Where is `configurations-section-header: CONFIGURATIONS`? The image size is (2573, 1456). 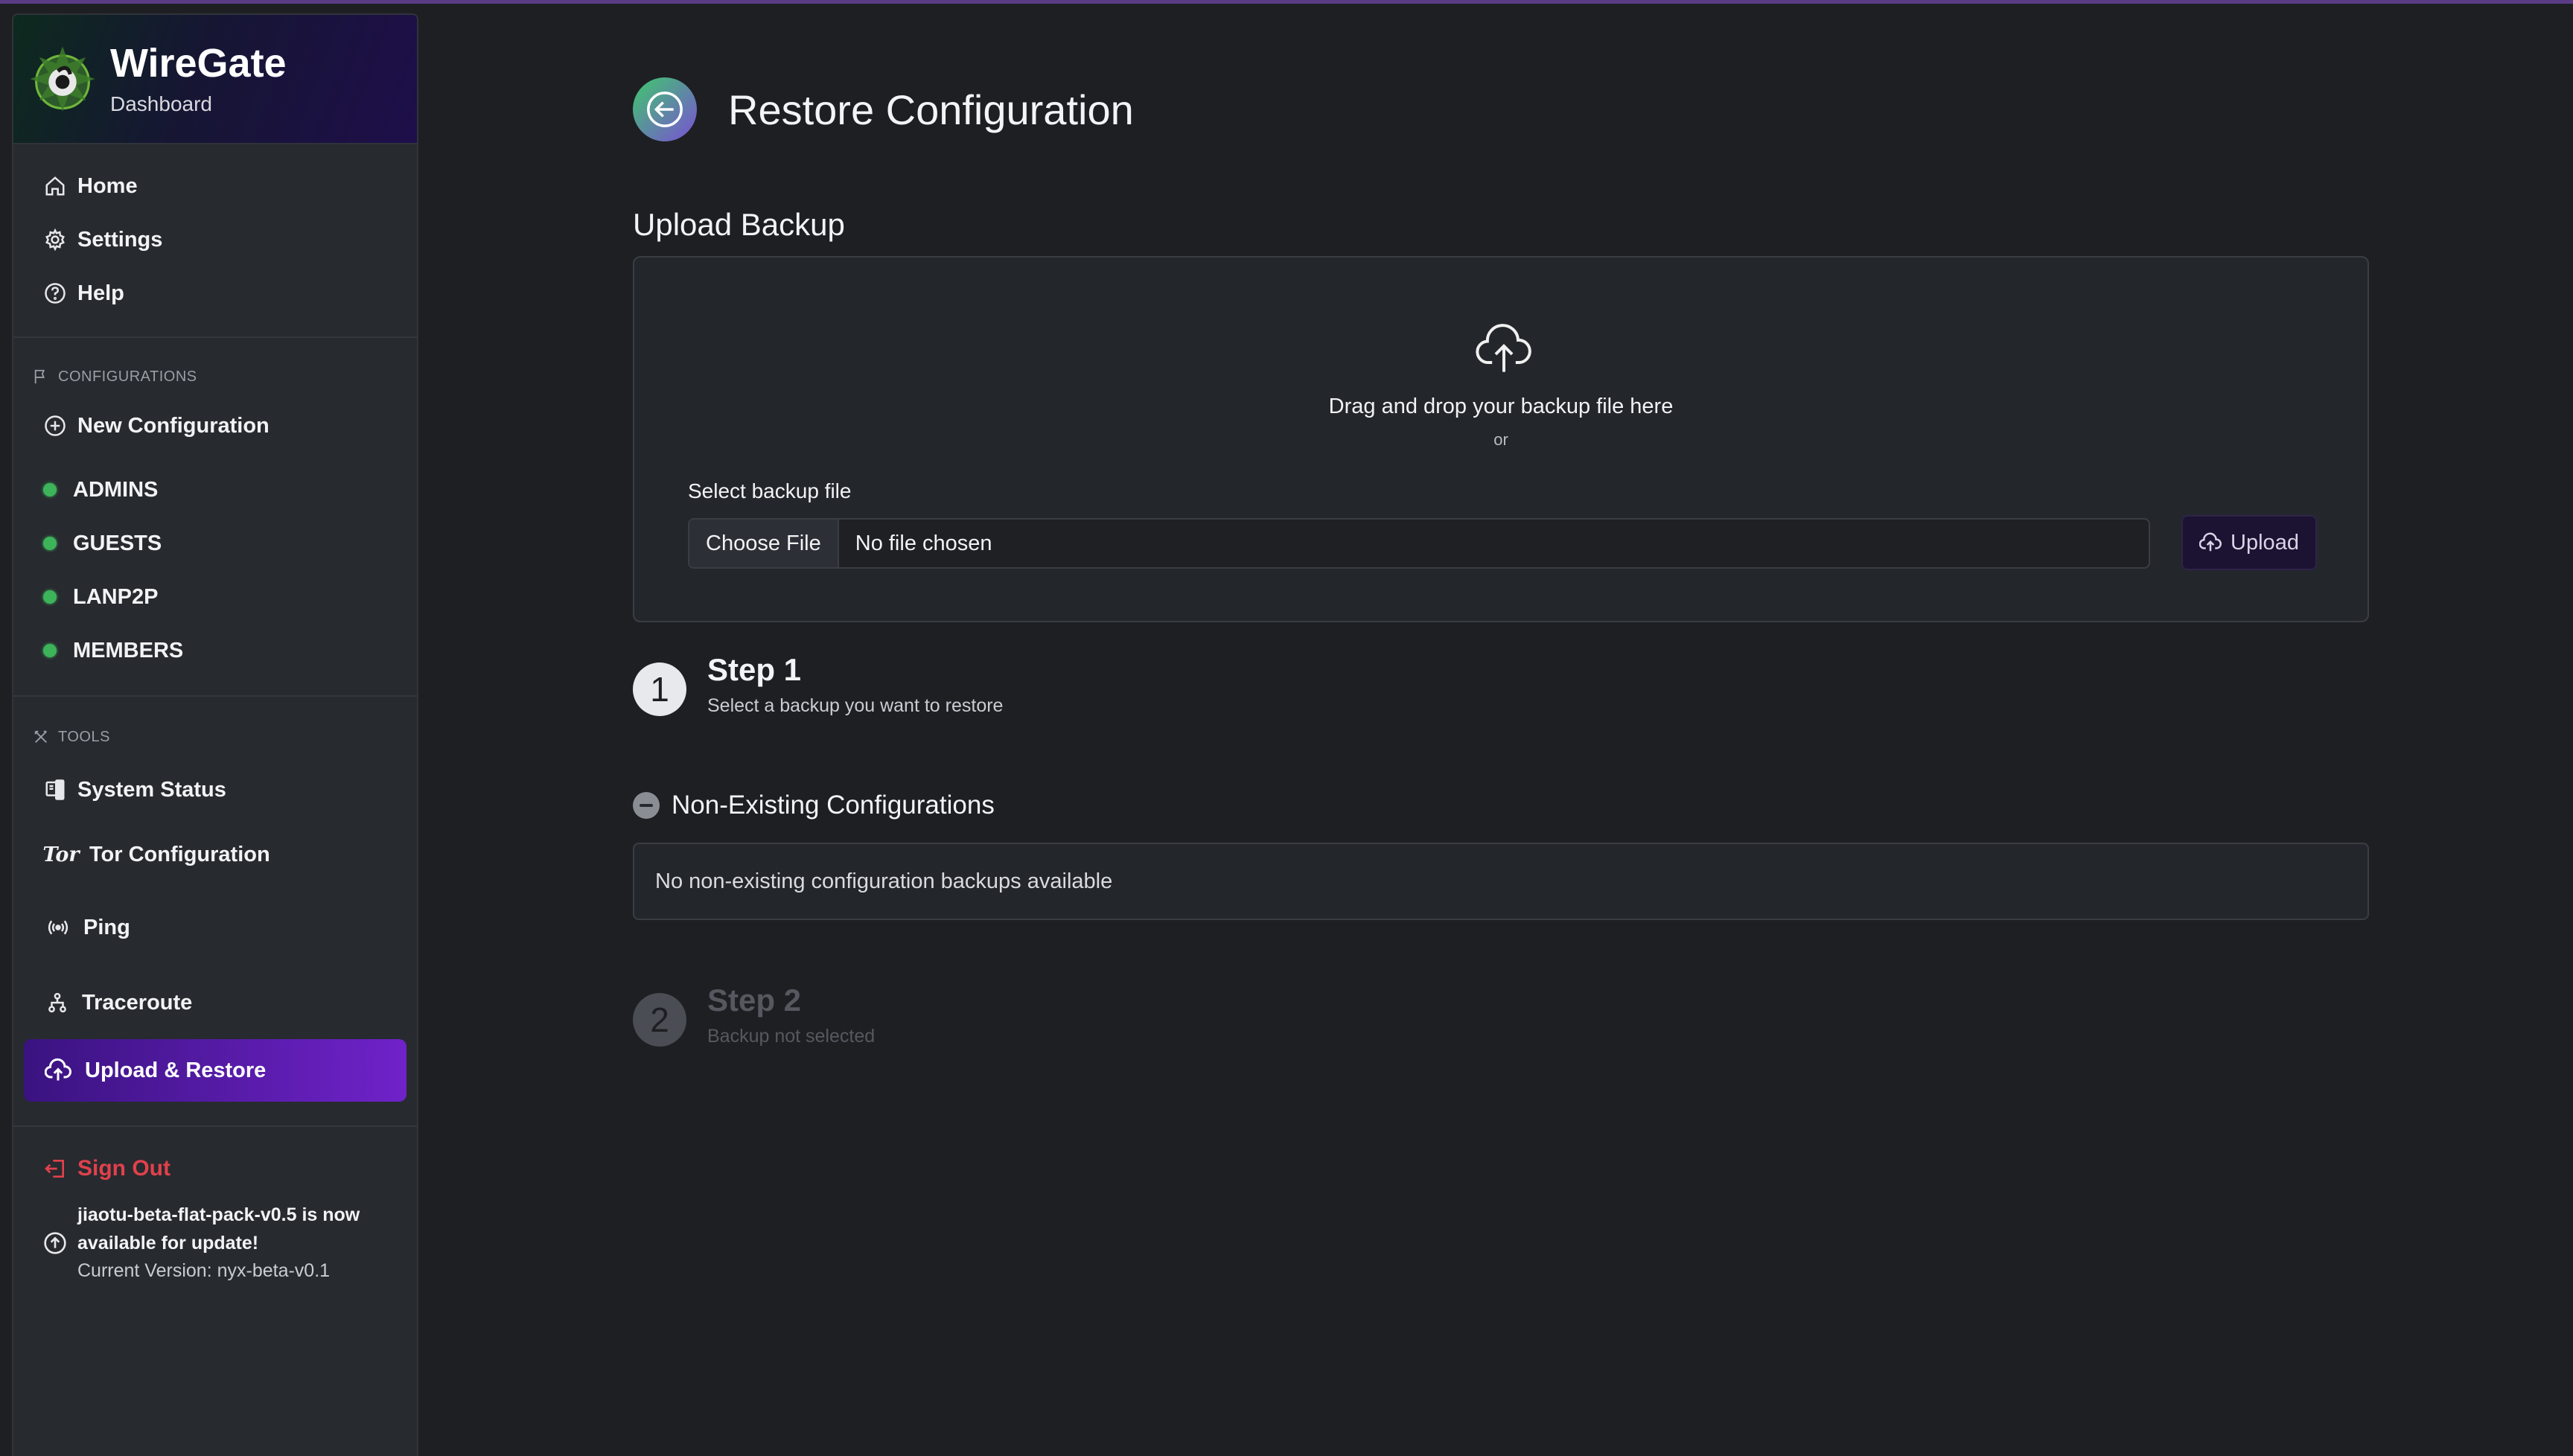
configurations-section-header: CONFIGURATIONS is located at coordinates (215, 376).